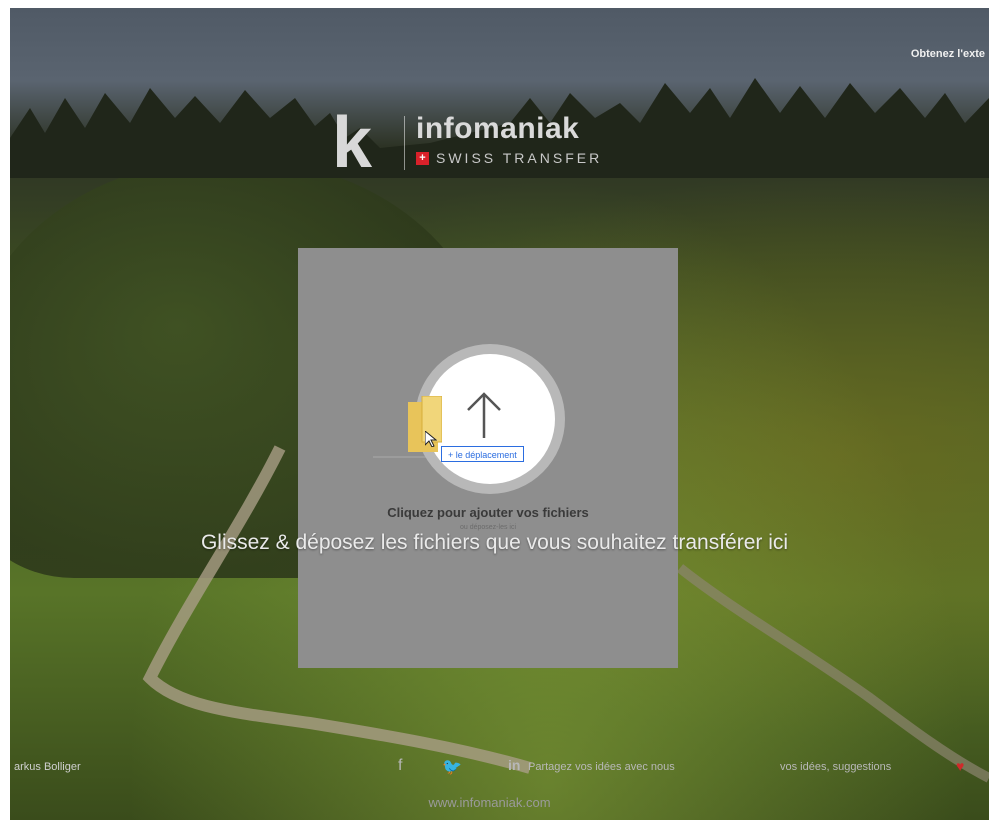  I want to click on cursor-icon, so click(431, 439).